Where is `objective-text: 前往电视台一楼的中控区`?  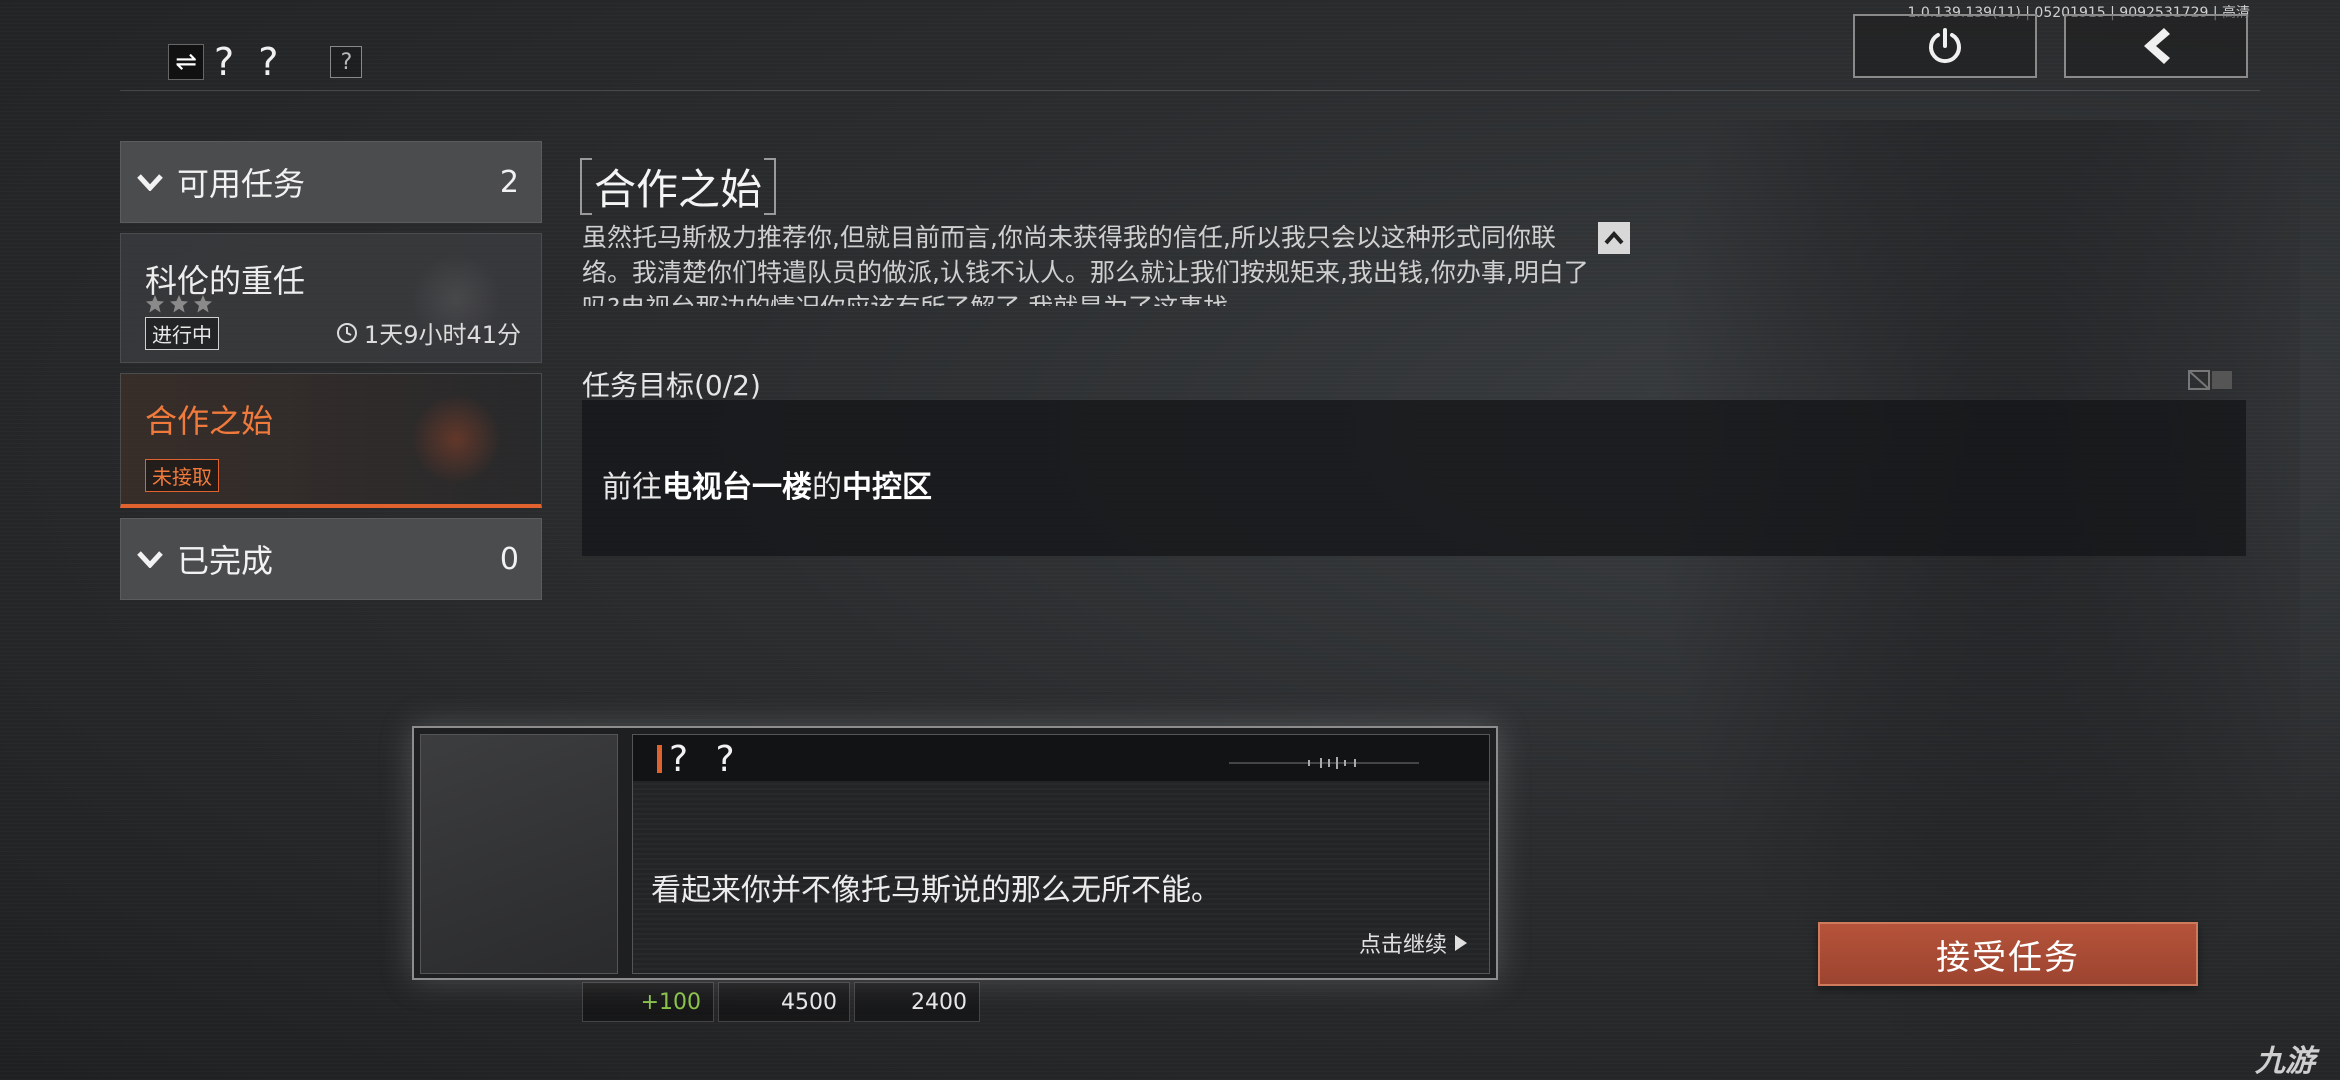
objective-text: 前往电视台一楼的中控区 is located at coordinates (767, 487).